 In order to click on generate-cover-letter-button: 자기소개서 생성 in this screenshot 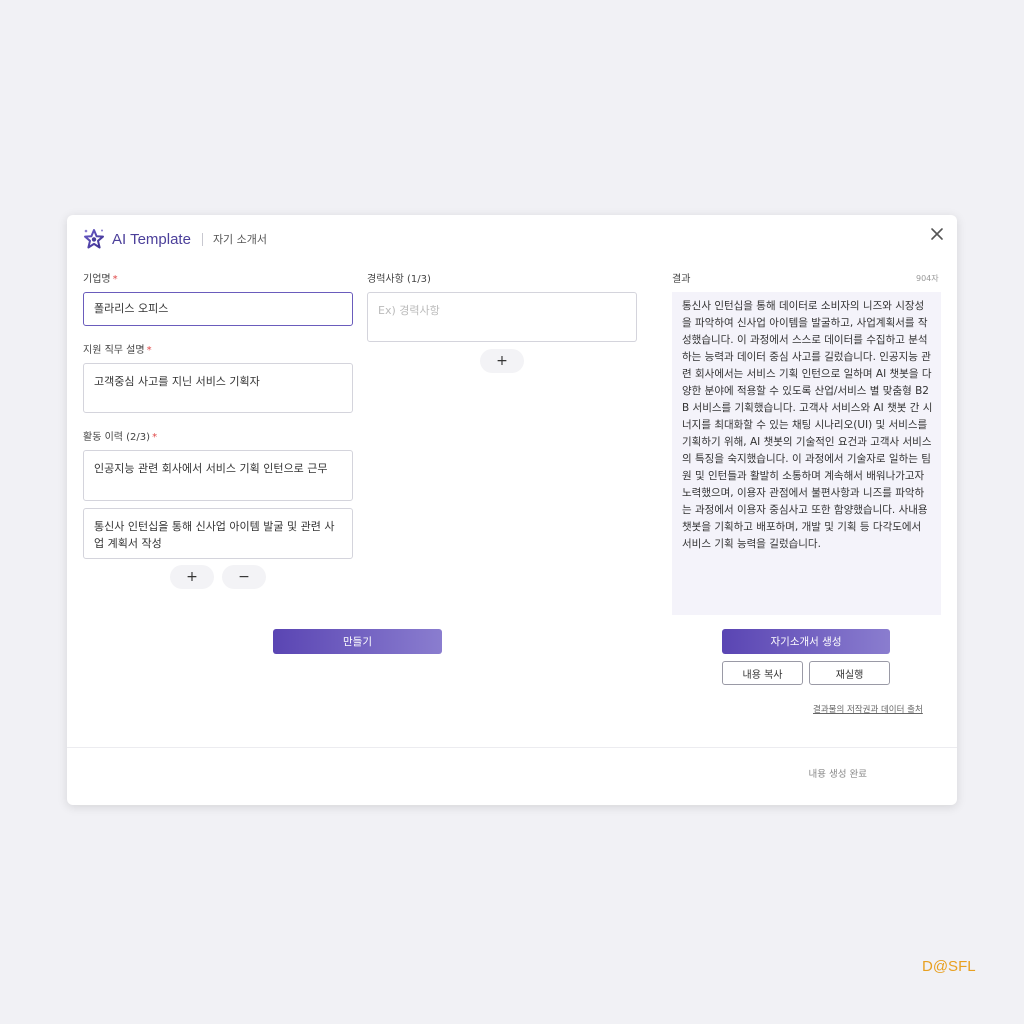, I will do `click(806, 641)`.